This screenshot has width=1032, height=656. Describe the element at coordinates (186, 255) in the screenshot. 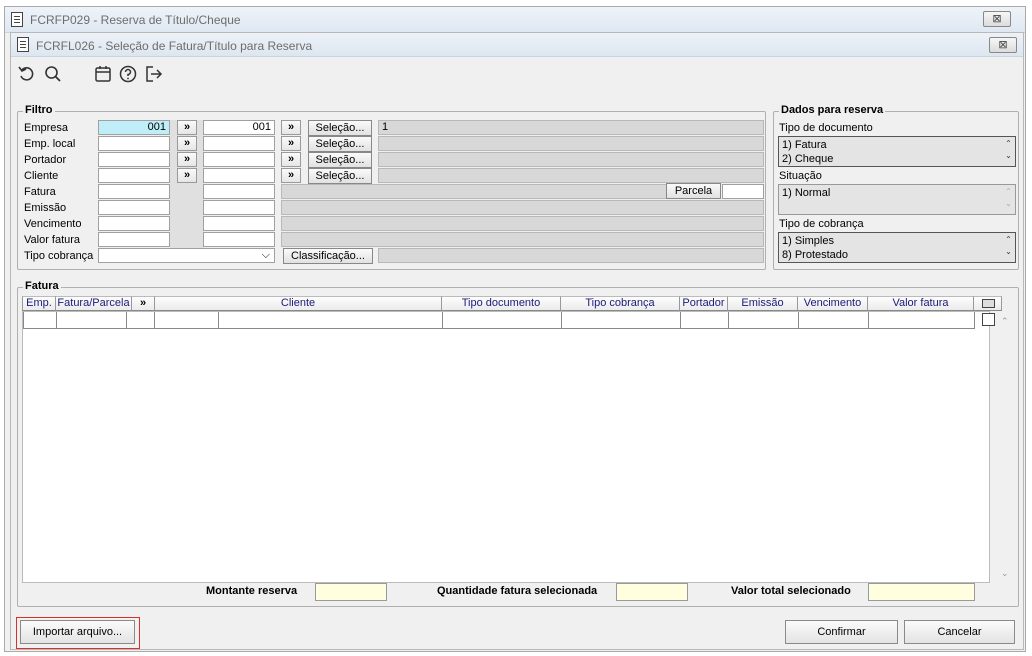

I see `tipo-cobranca-select: ⌵` at that location.